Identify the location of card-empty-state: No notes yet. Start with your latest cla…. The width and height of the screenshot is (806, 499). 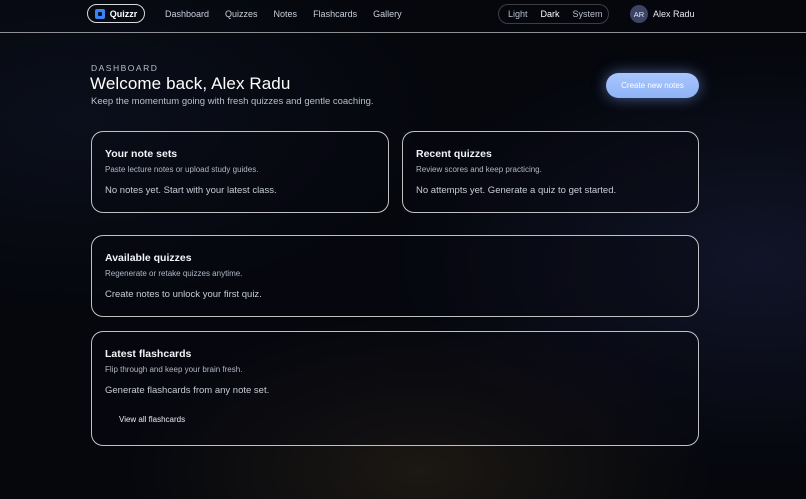
(191, 190).